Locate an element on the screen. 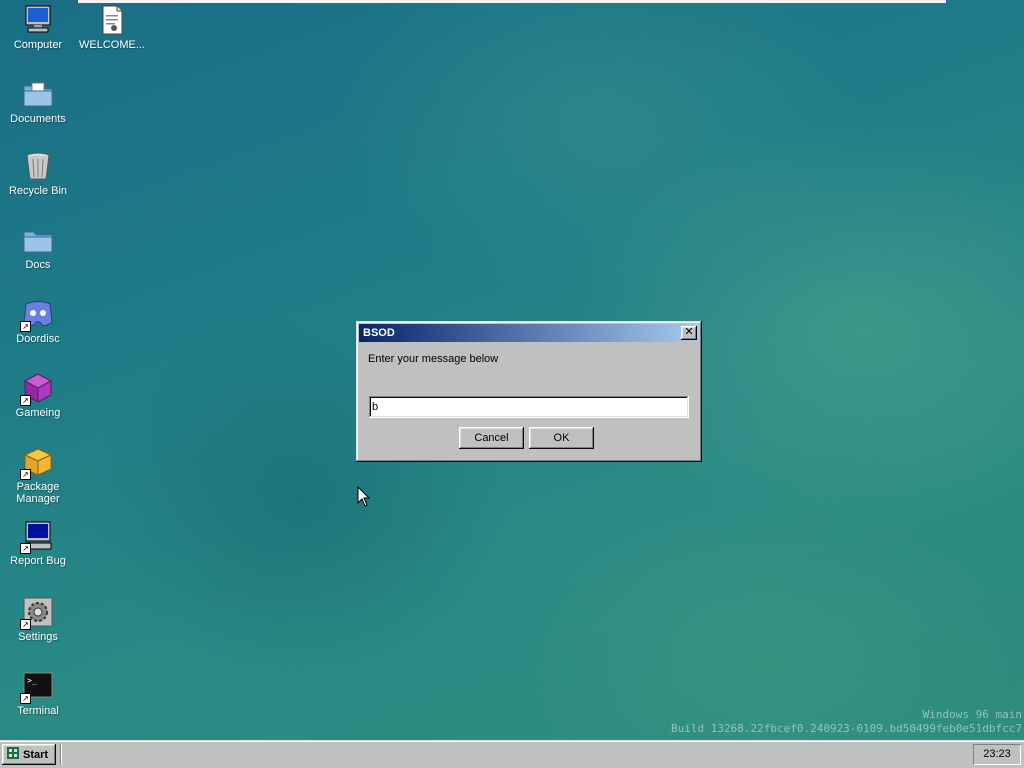 The height and width of the screenshot is (768, 1024). start-button: Start is located at coordinates (29, 754).